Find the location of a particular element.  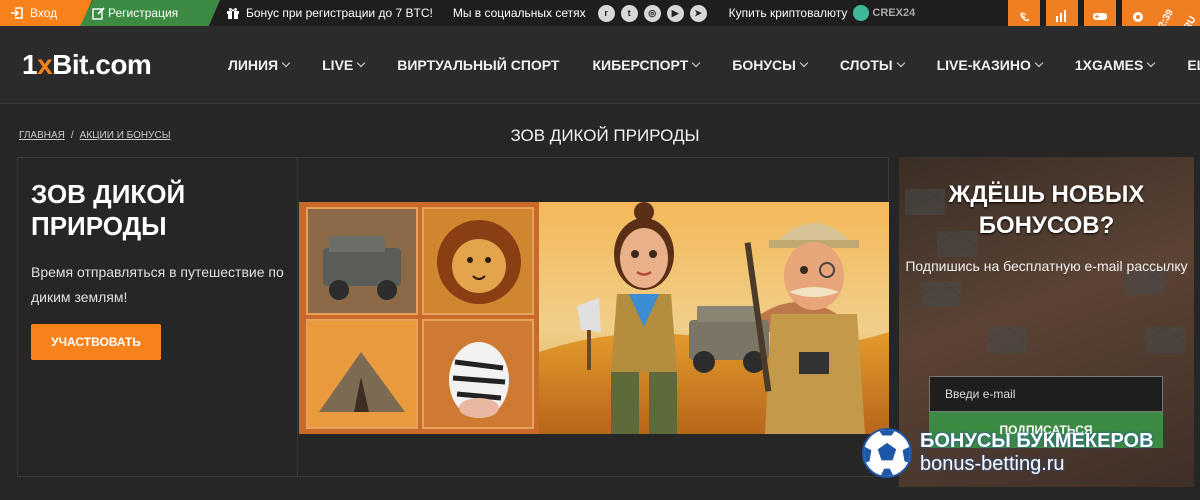

watermark: БОНУСЫ БУКМЕКЕРОВ bonus-betting.ru is located at coordinates (1008, 453).